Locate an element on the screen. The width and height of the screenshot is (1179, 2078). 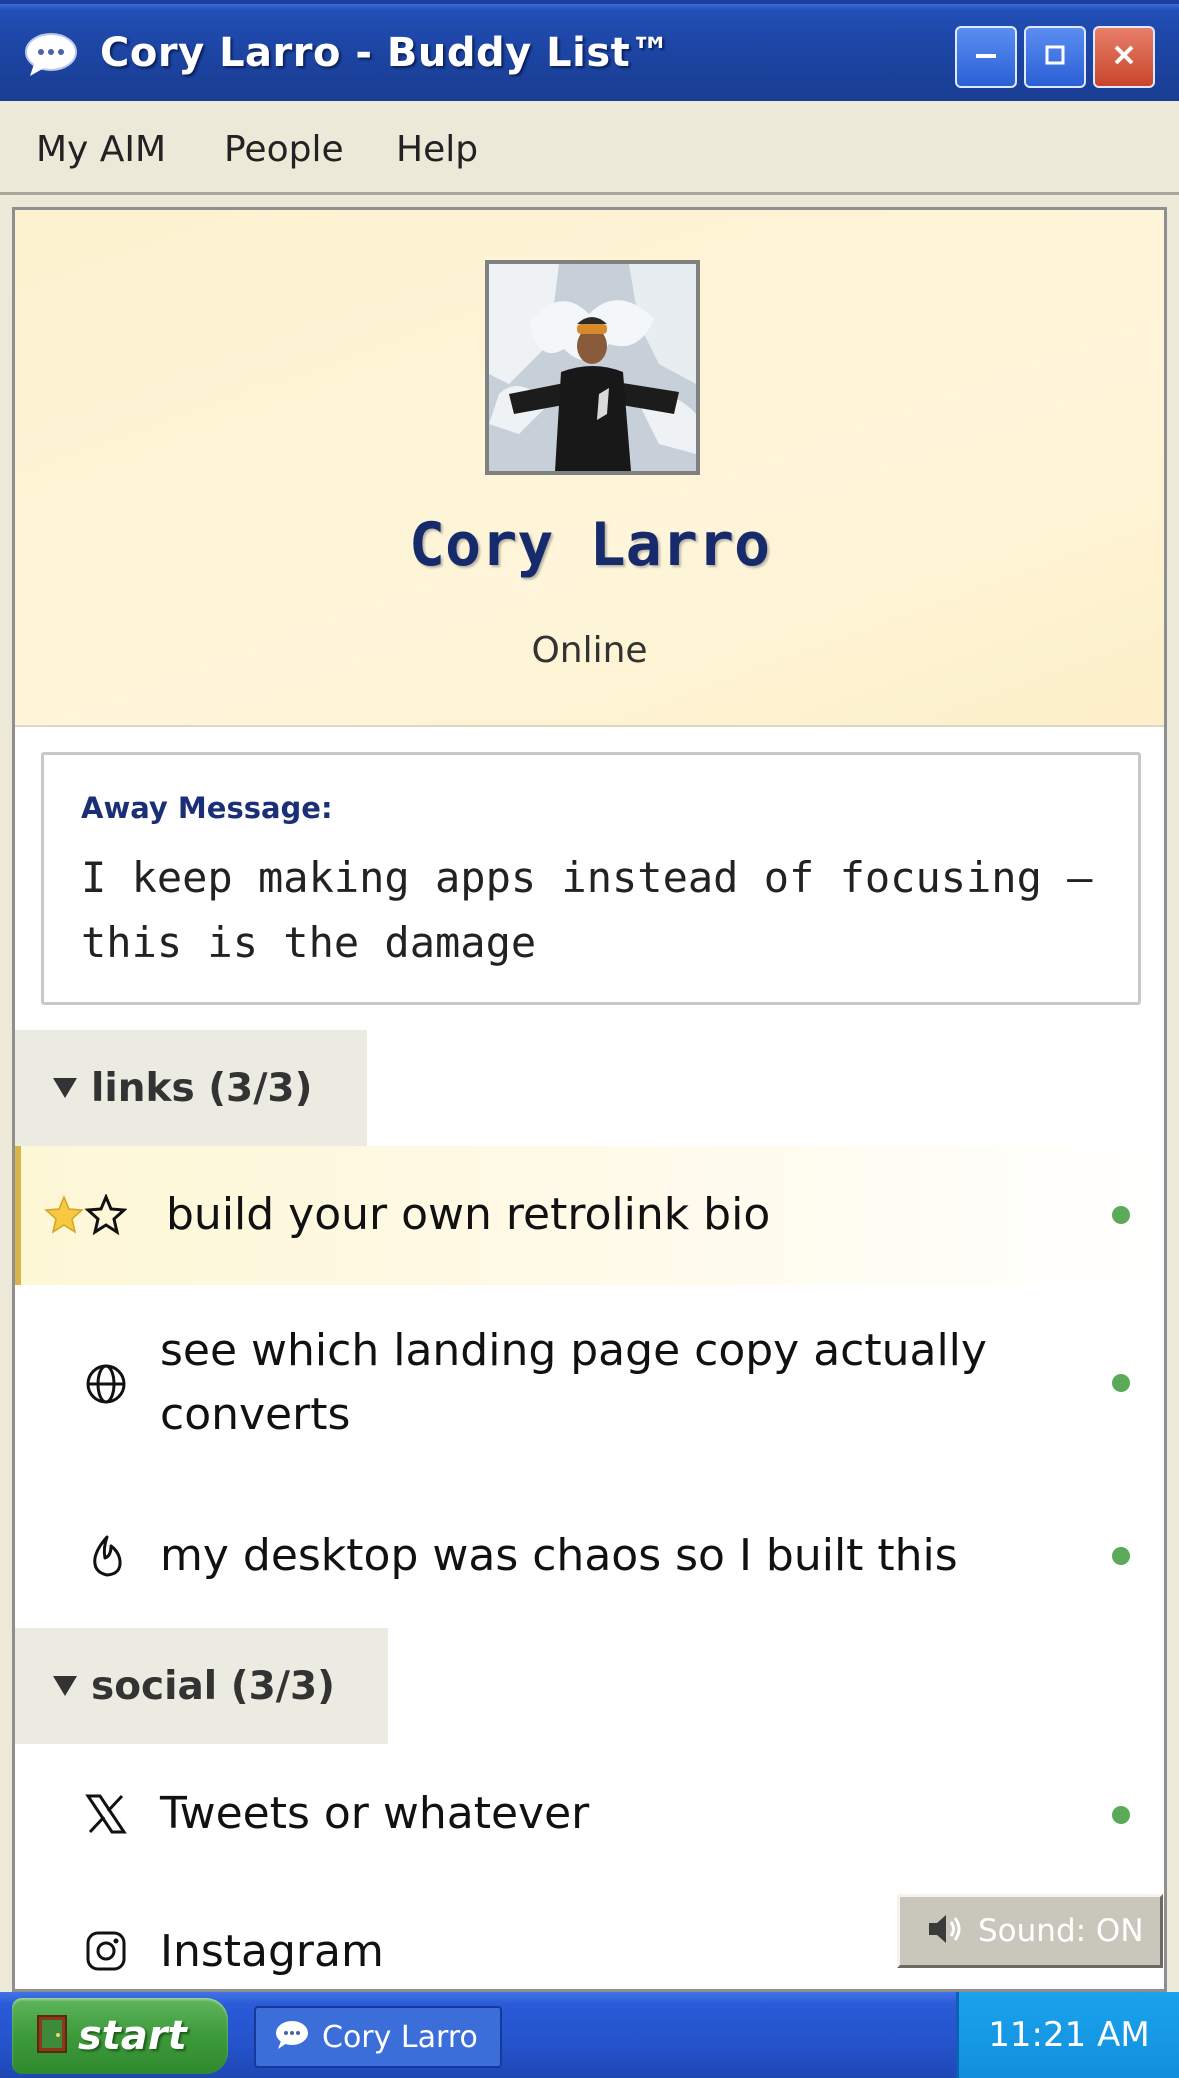
link-label: Instagram is located at coordinates (272, 1951).